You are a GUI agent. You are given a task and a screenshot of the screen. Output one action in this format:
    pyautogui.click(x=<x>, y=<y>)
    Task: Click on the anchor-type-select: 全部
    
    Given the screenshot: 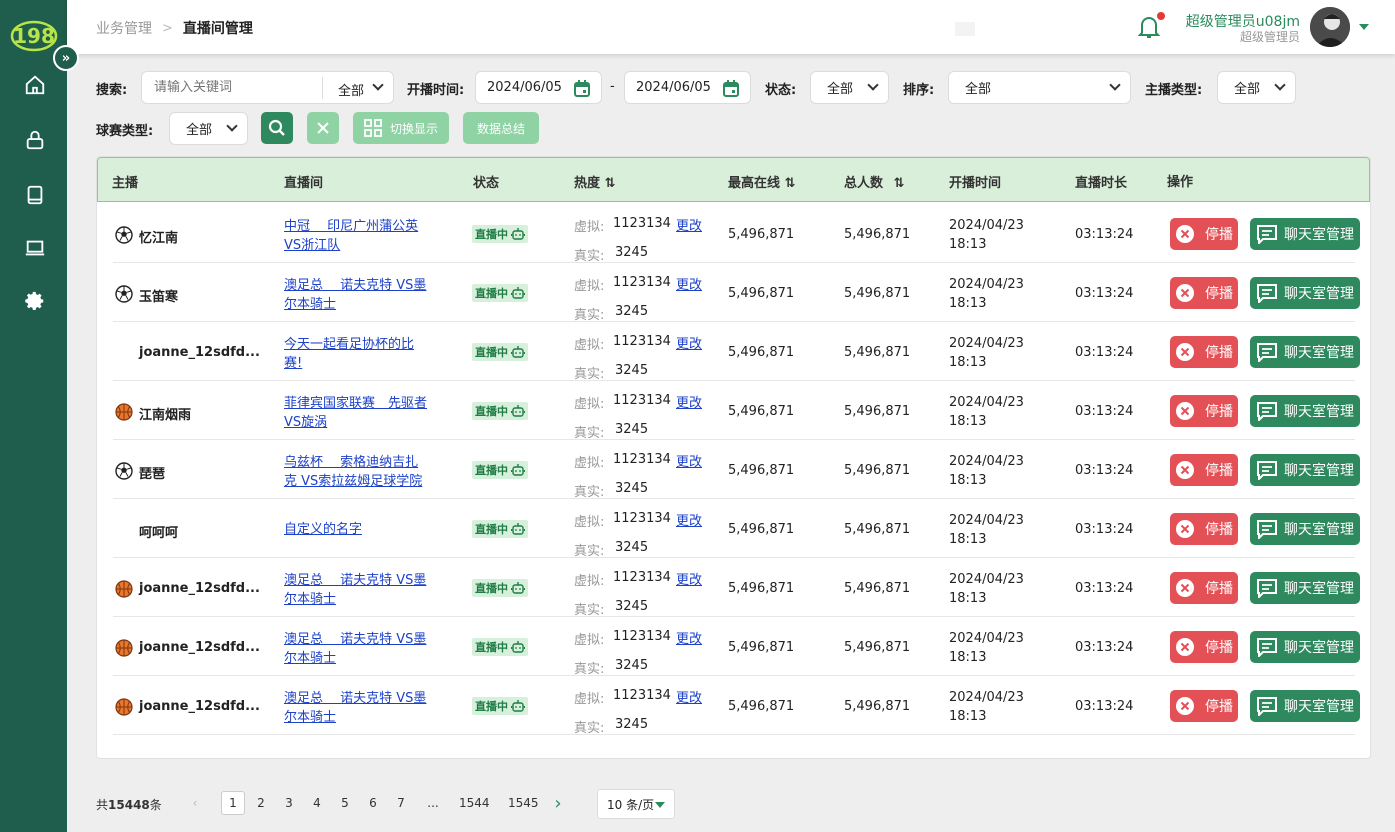 What is the action you would take?
    pyautogui.click(x=1256, y=87)
    